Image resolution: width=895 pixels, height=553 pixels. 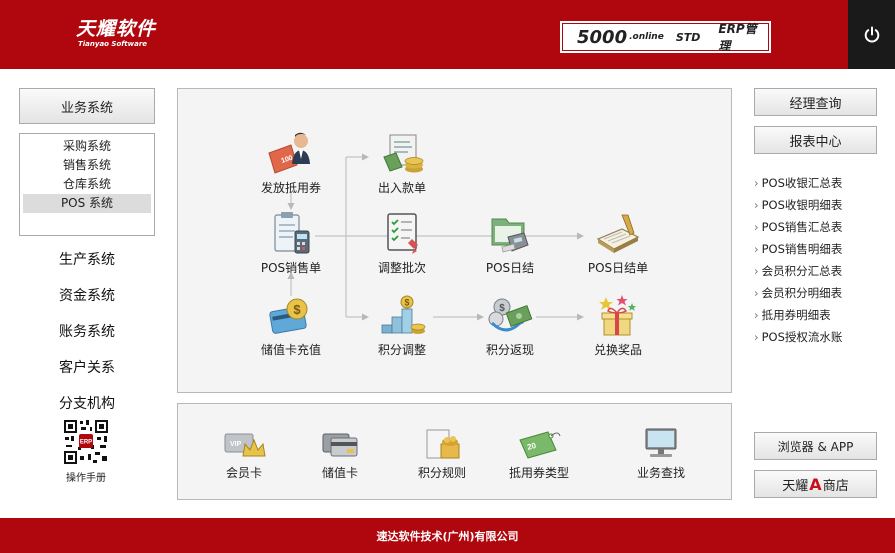 I want to click on nav-accounting-system: 账务系统, so click(x=87, y=331).